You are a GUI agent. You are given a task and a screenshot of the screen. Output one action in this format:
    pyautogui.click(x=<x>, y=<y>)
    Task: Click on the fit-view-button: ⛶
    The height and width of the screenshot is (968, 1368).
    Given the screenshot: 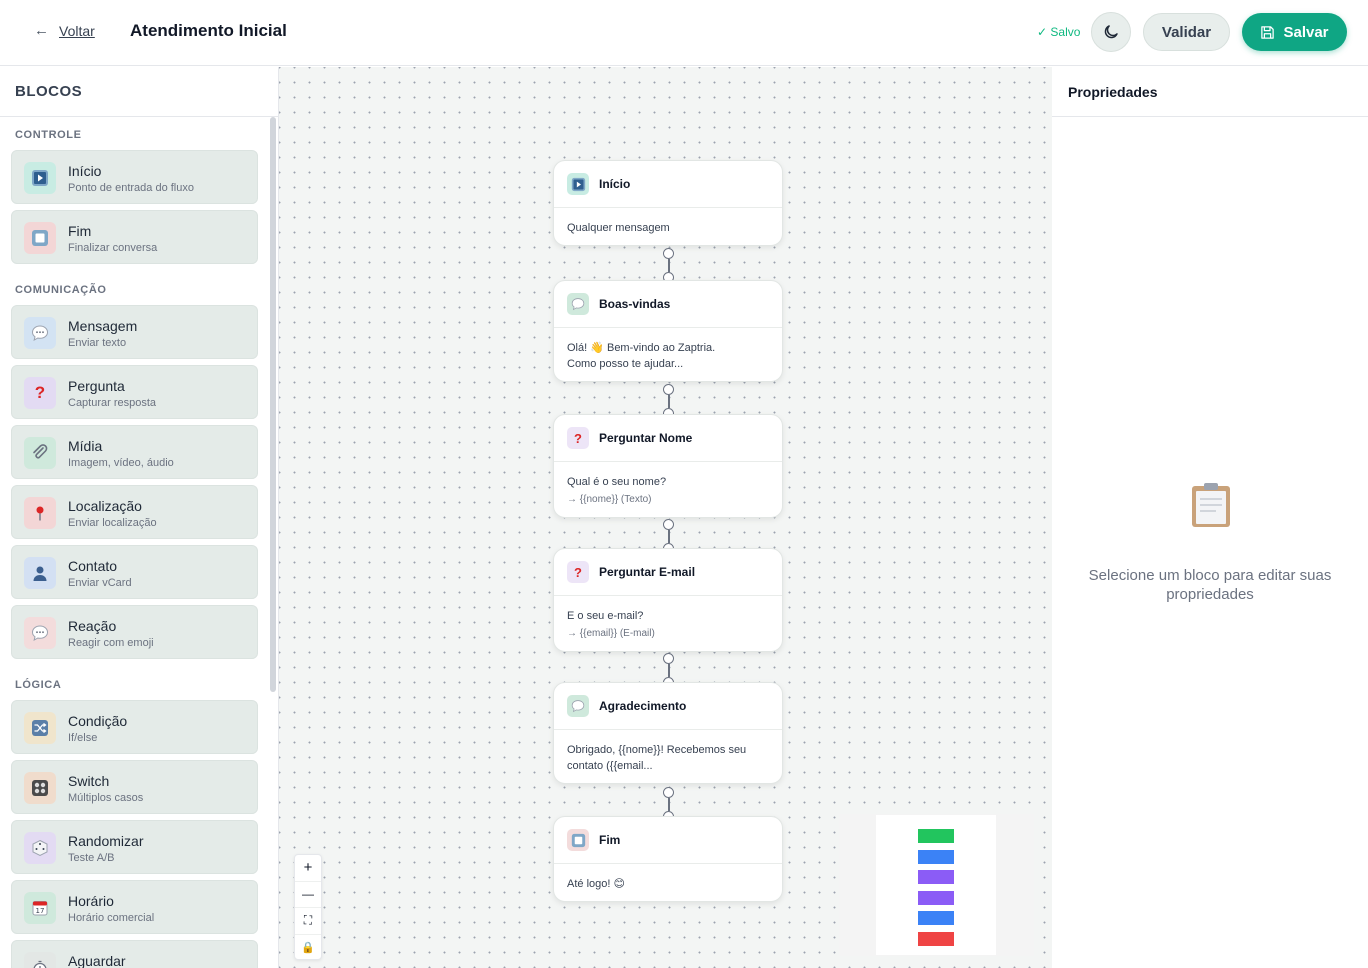 What is the action you would take?
    pyautogui.click(x=308, y=921)
    